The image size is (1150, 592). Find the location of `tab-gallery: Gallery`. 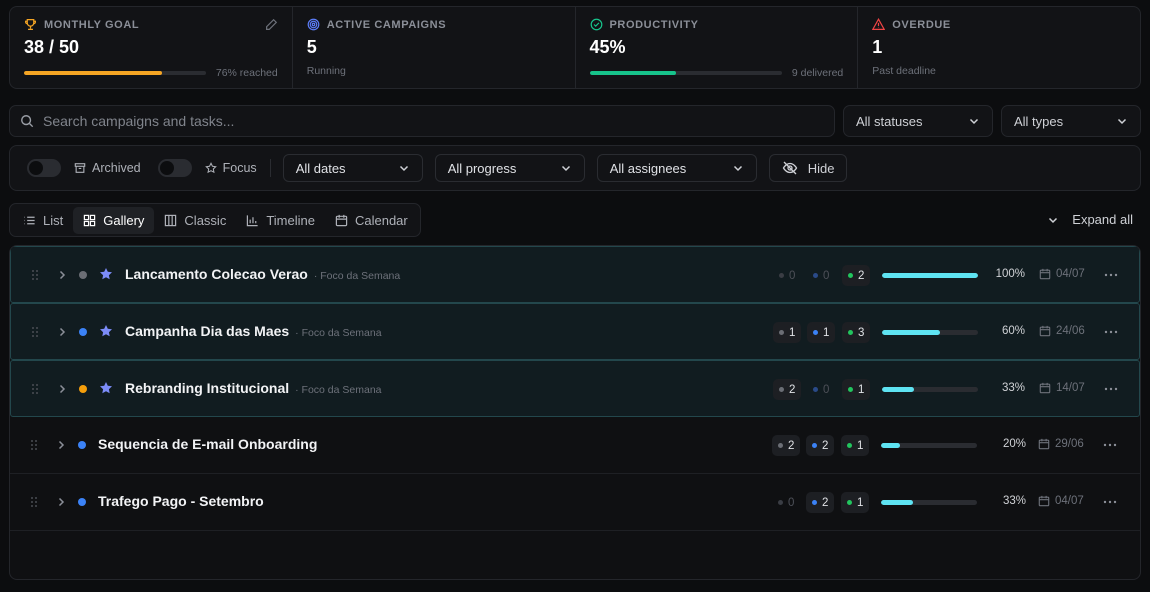

tab-gallery: Gallery is located at coordinates (114, 220).